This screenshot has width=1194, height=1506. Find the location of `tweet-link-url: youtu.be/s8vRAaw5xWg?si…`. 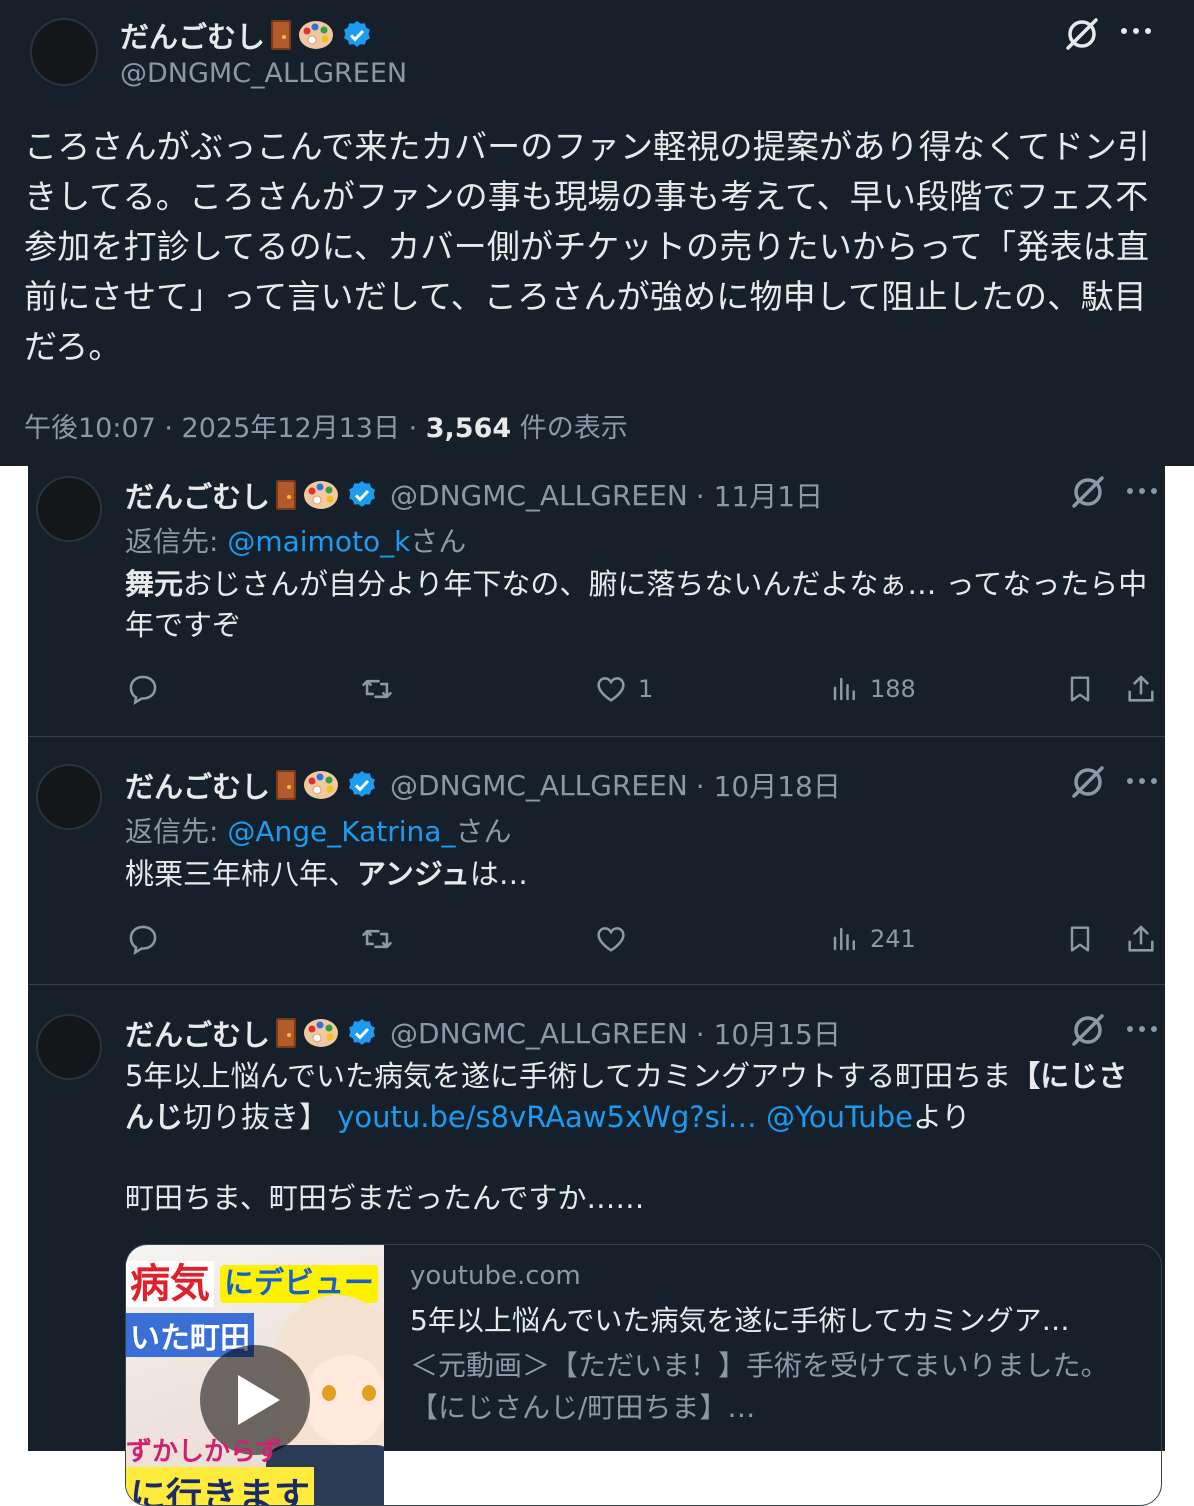

tweet-link-url: youtu.be/s8vRAaw5xWg?si… is located at coordinates (547, 1117).